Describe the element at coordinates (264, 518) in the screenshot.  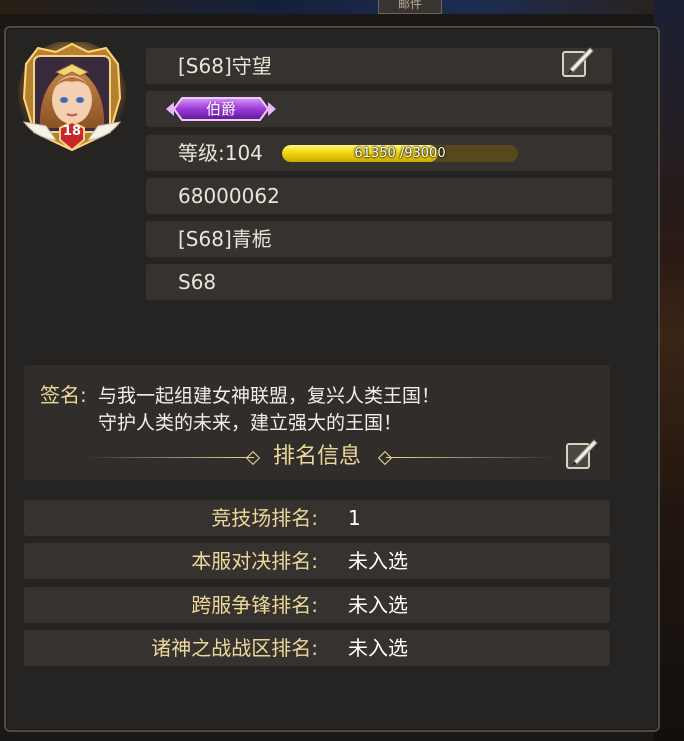
I see `rank-label: 竞技场排名:` at that location.